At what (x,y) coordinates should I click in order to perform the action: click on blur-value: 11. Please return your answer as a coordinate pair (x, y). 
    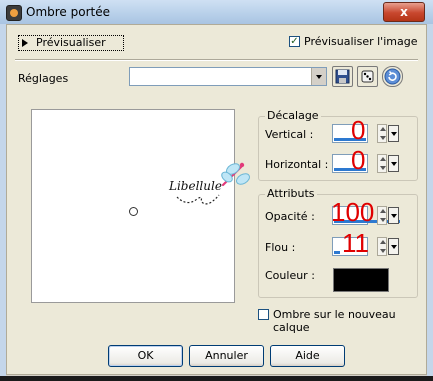
    Looking at the image, I should click on (355, 243).